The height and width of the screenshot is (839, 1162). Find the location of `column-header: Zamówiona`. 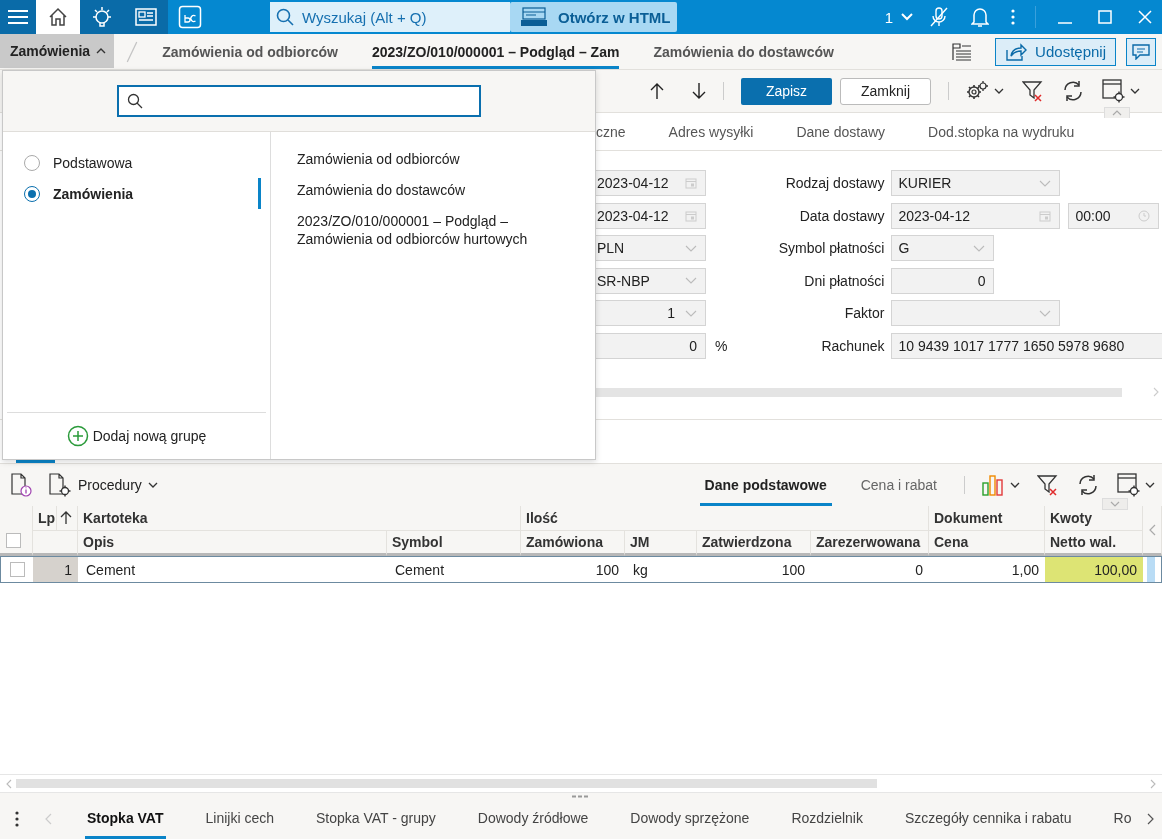

column-header: Zamówiona is located at coordinates (573, 543).